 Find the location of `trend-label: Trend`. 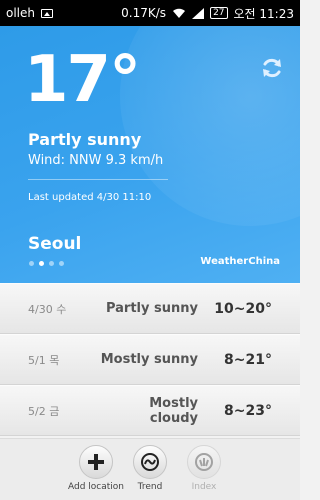

trend-label: Trend is located at coordinates (150, 487).